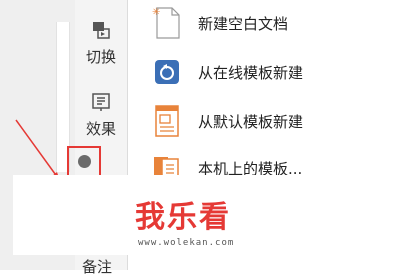 This screenshot has width=405, height=277. I want to click on menu-item-new-blank: ✳ 新建空白文档, so click(277, 23).